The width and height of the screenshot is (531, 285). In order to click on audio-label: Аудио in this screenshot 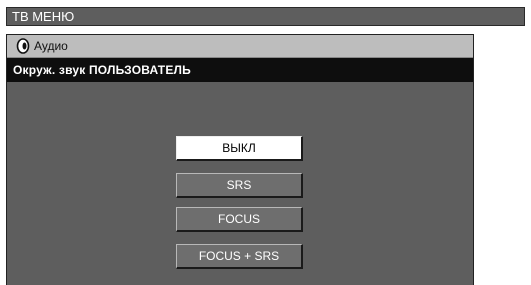, I will do `click(51, 46)`.